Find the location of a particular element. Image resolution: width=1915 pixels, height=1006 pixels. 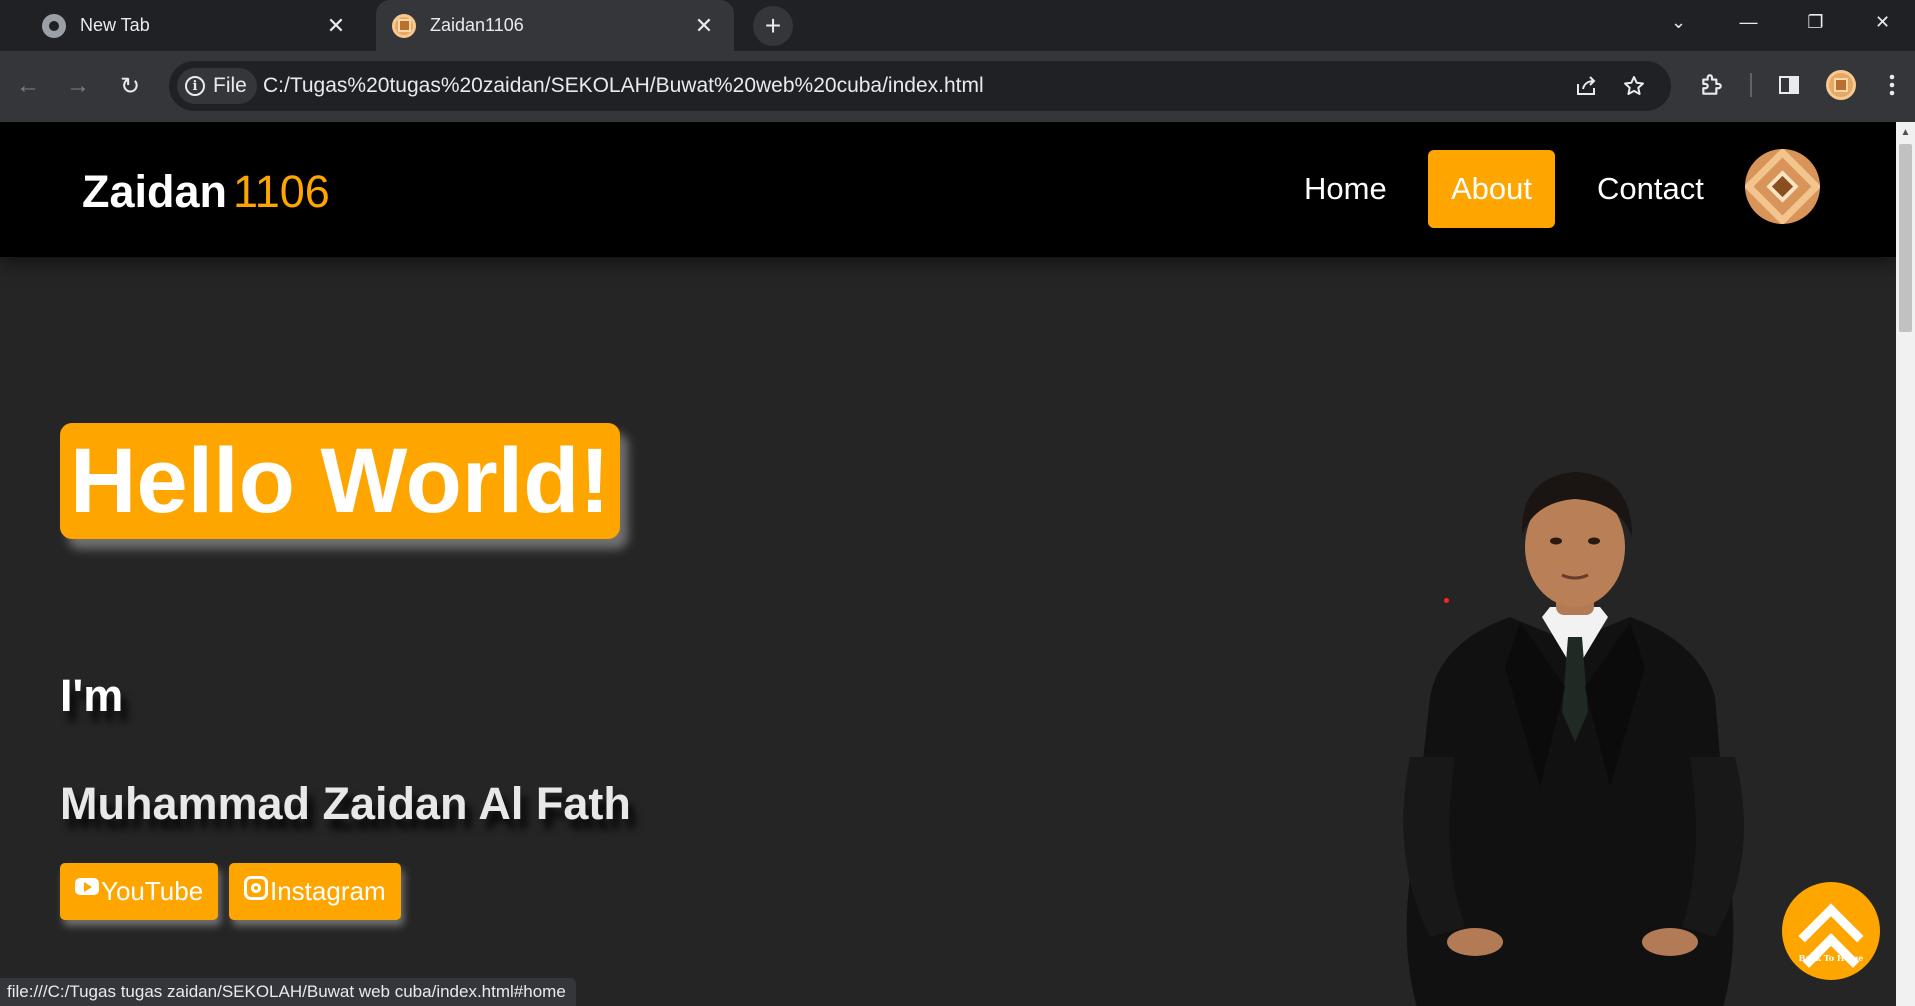

youtube-button: YouTube is located at coordinates (139, 891).